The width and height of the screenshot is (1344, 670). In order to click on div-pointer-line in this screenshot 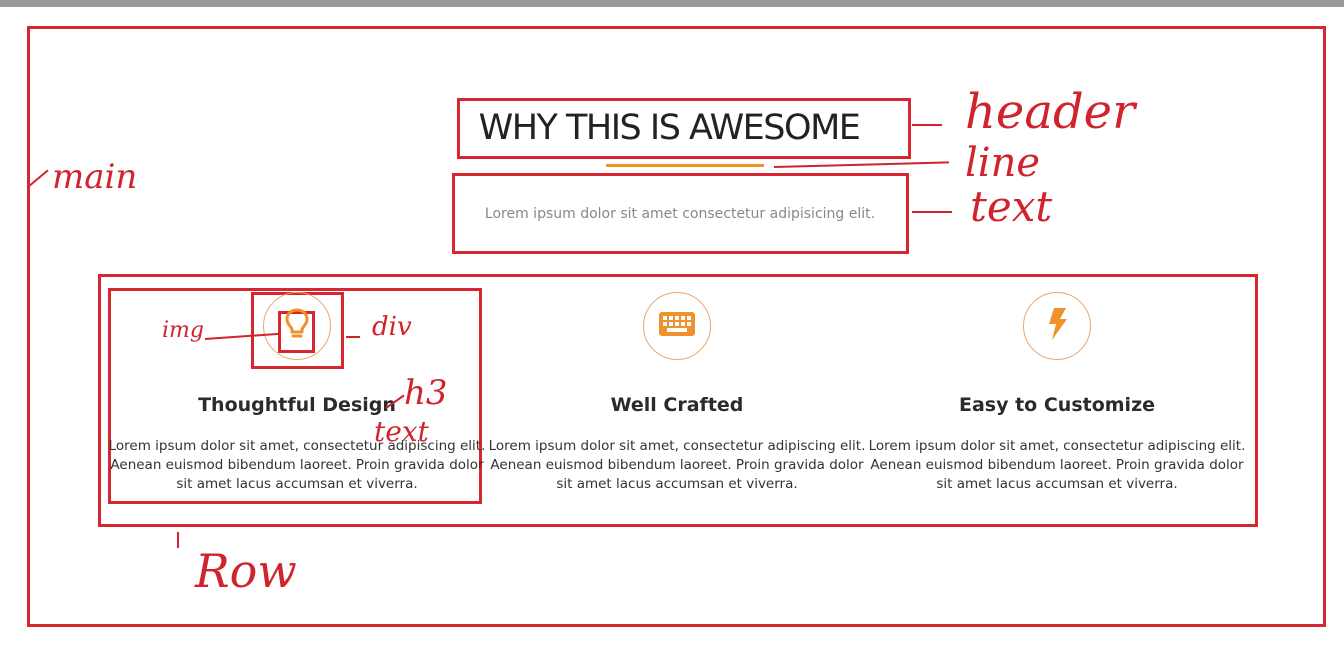, I will do `click(353, 337)`.